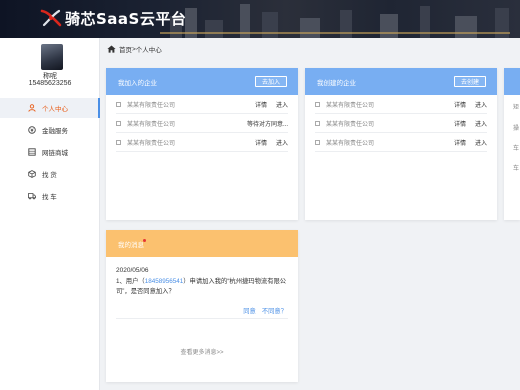 This screenshot has width=520, height=390. What do you see at coordinates (131, 245) in the screenshot?
I see `card-title: 我的消息` at bounding box center [131, 245].